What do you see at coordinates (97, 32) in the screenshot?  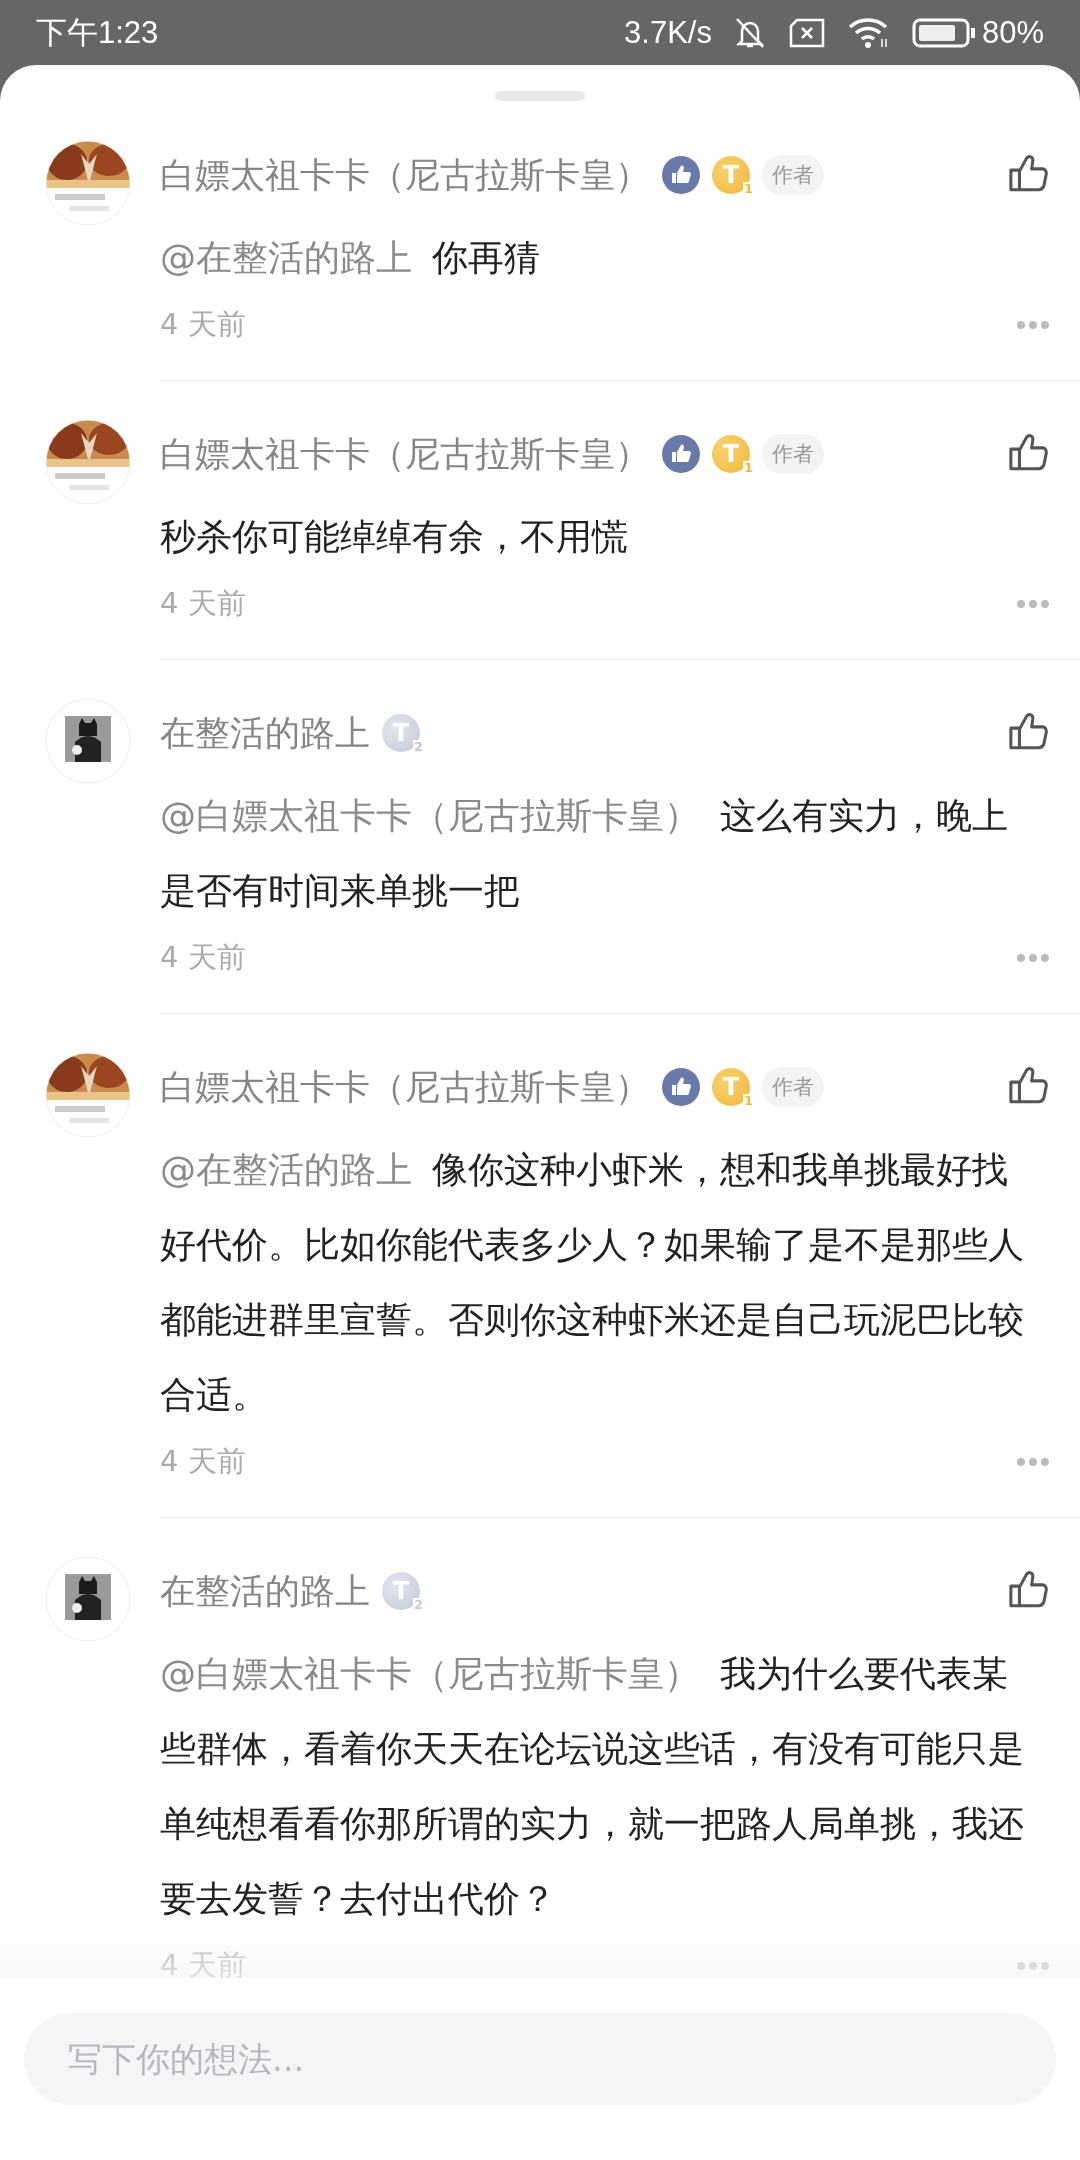 I see `clock-time: 下午1:23` at bounding box center [97, 32].